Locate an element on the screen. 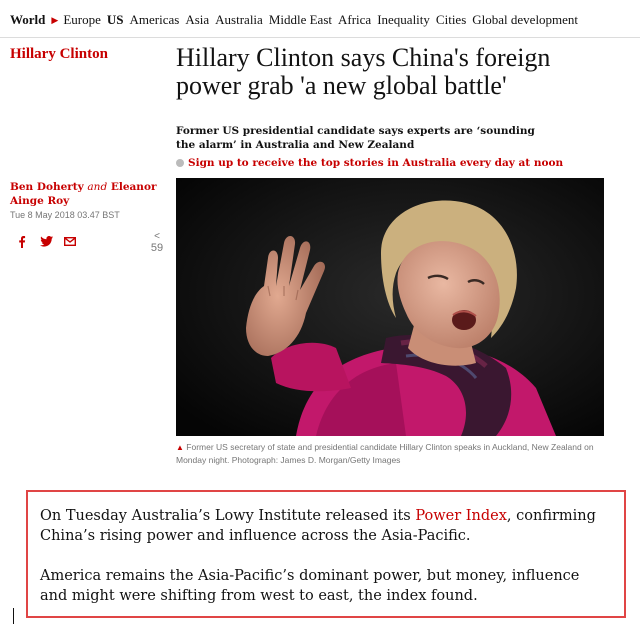 This screenshot has width=640, height=628. comment-icon: < is located at coordinates (157, 236).